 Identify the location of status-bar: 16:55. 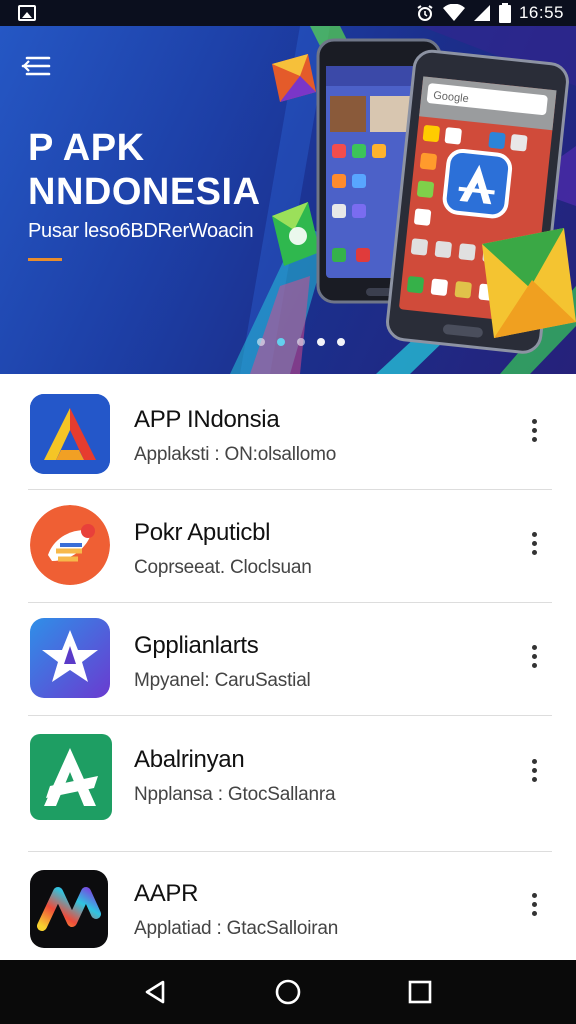
(288, 13).